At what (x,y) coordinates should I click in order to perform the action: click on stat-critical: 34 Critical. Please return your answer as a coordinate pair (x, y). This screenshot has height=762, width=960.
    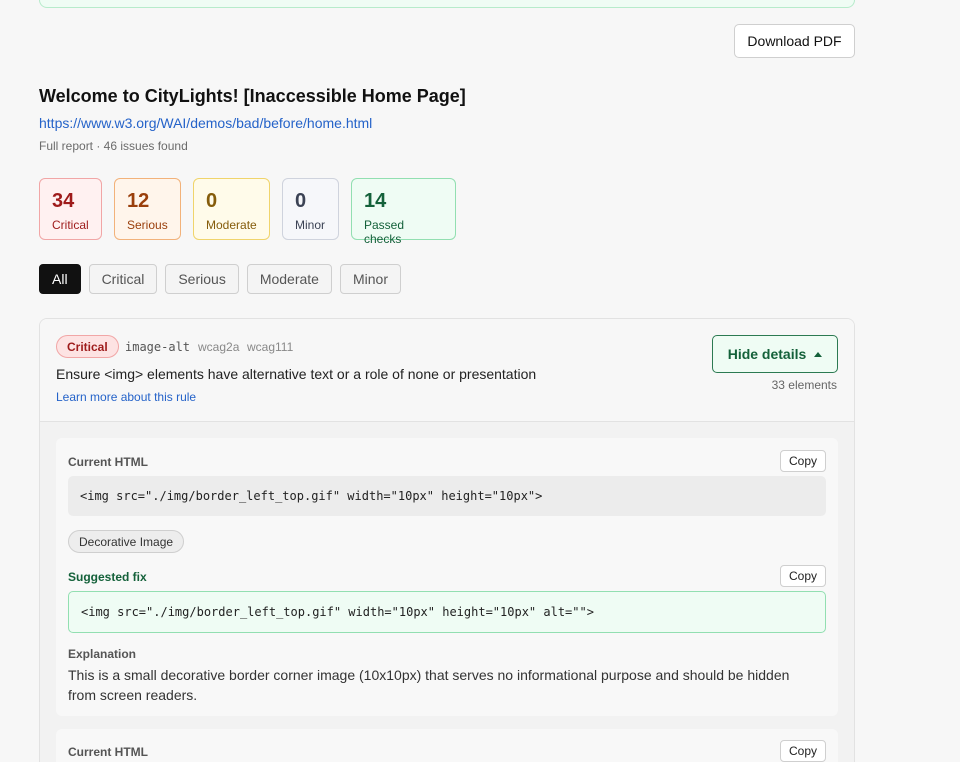
    Looking at the image, I should click on (70, 209).